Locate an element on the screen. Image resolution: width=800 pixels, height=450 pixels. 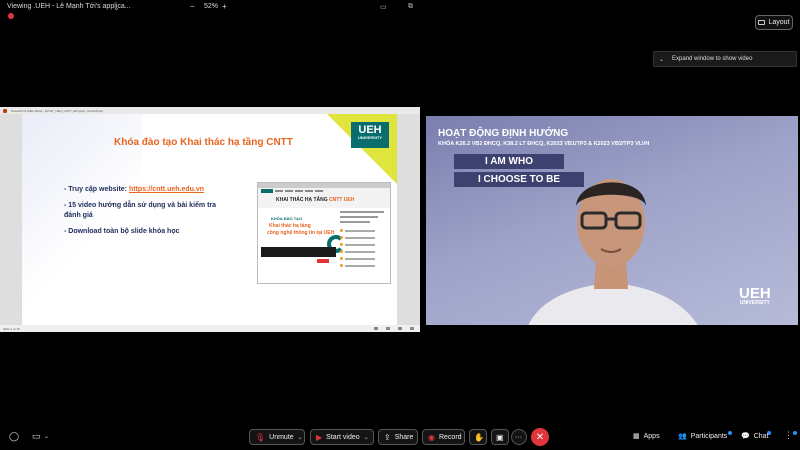
start-video-label: Start video is located at coordinates (343, 437).